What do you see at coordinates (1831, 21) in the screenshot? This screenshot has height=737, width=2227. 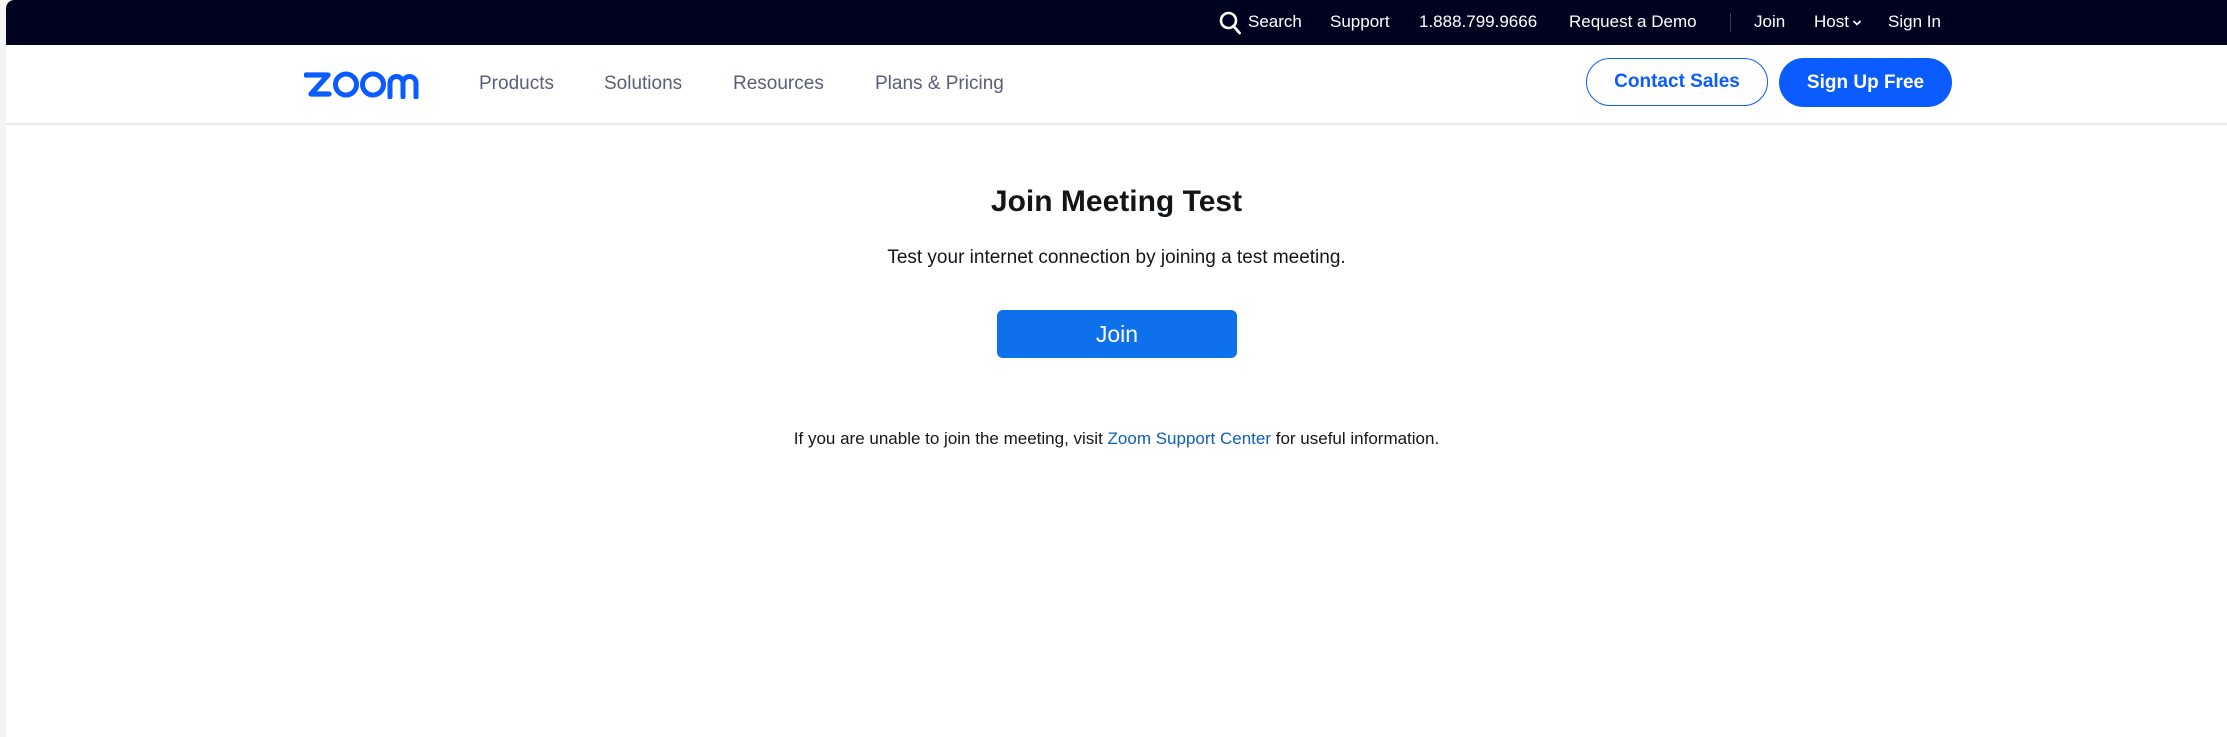 I see `host-label: Host` at bounding box center [1831, 21].